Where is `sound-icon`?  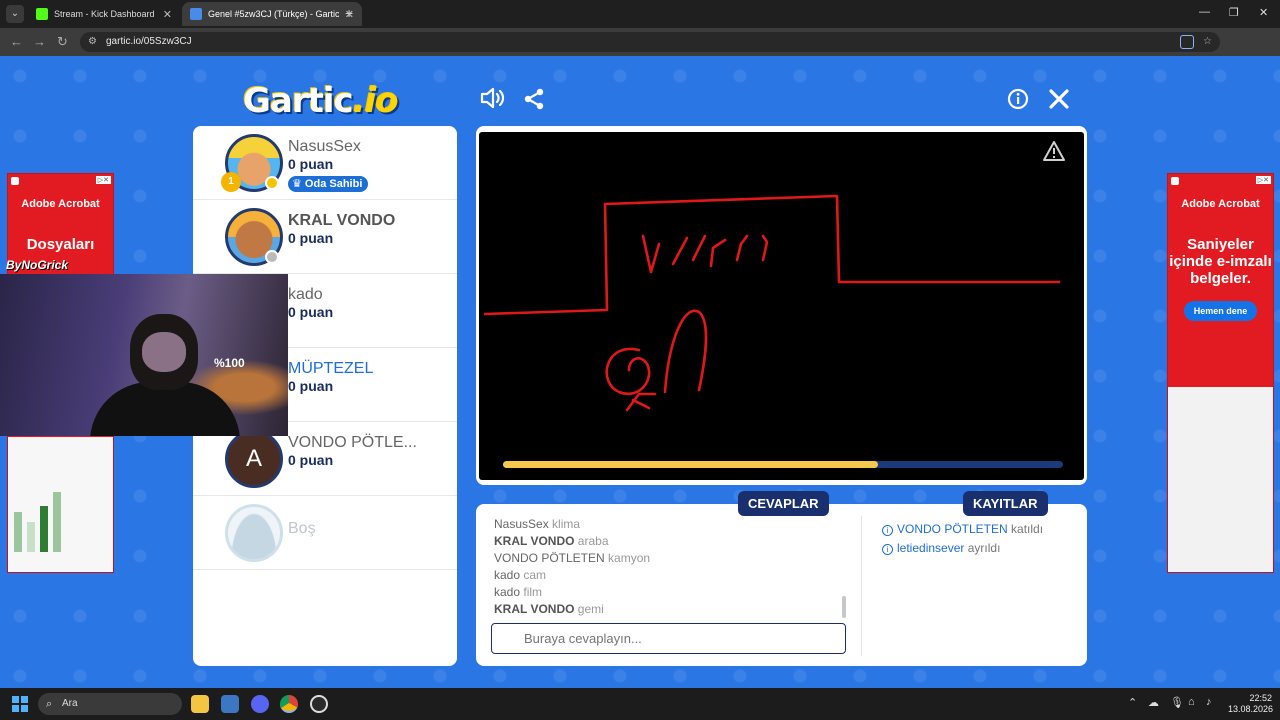 sound-icon is located at coordinates (493, 101).